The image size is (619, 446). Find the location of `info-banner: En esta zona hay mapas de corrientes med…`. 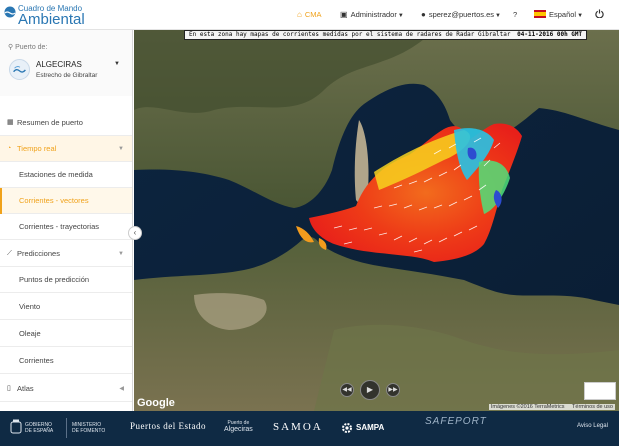

info-banner: En esta zona hay mapas de corrientes med… is located at coordinates (386, 35).